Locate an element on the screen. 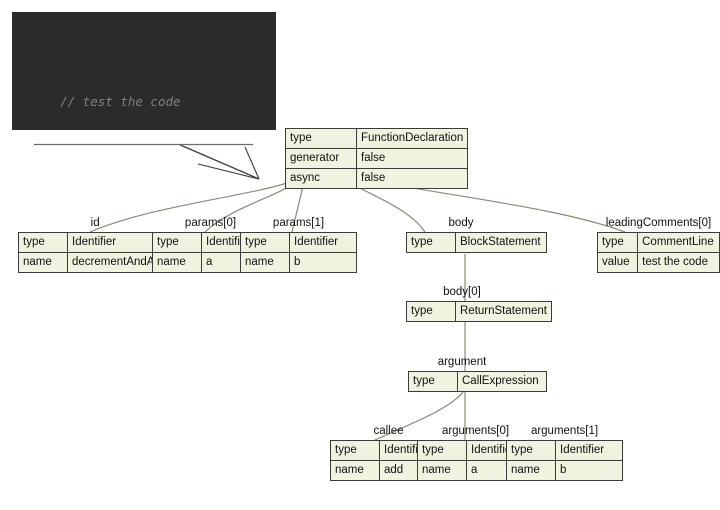 This screenshot has width=720, height=510. node-params-1: params[1] type Identifier name b is located at coordinates (298, 245).